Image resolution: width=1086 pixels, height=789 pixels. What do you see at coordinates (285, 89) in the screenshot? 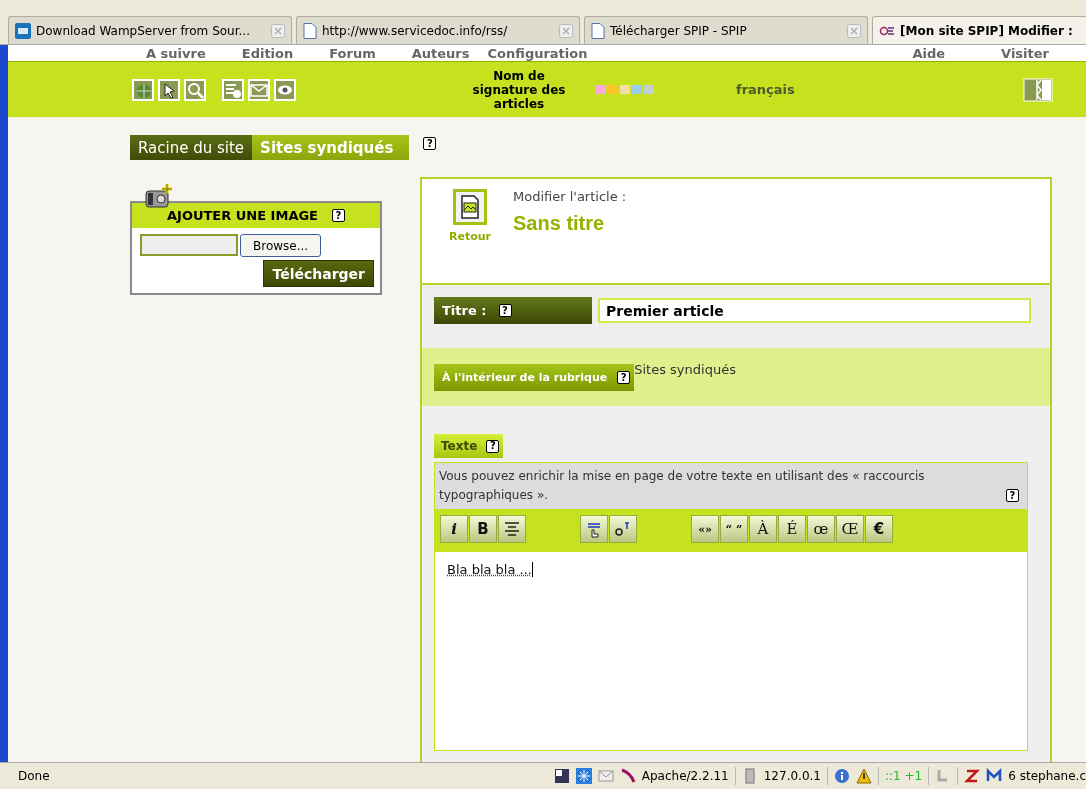
I see `eye-icon` at bounding box center [285, 89].